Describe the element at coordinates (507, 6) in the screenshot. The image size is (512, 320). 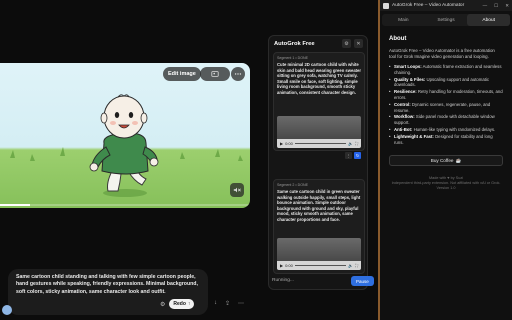
I see `close-window-icon: ✕` at that location.